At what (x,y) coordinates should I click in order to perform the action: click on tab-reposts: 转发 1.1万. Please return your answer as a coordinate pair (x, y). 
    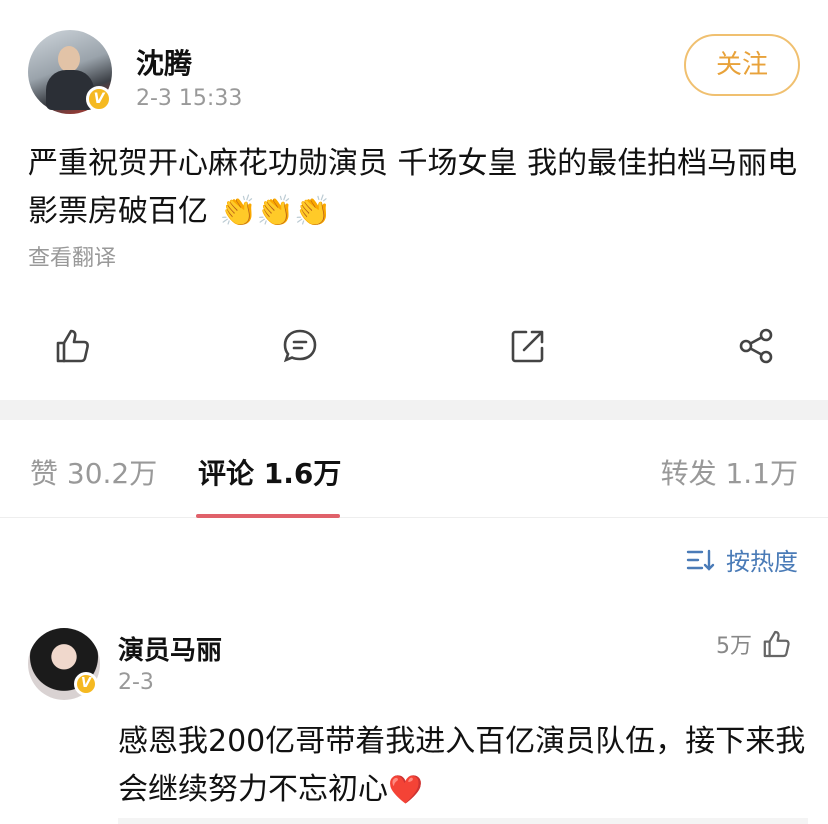
    Looking at the image, I should click on (729, 472).